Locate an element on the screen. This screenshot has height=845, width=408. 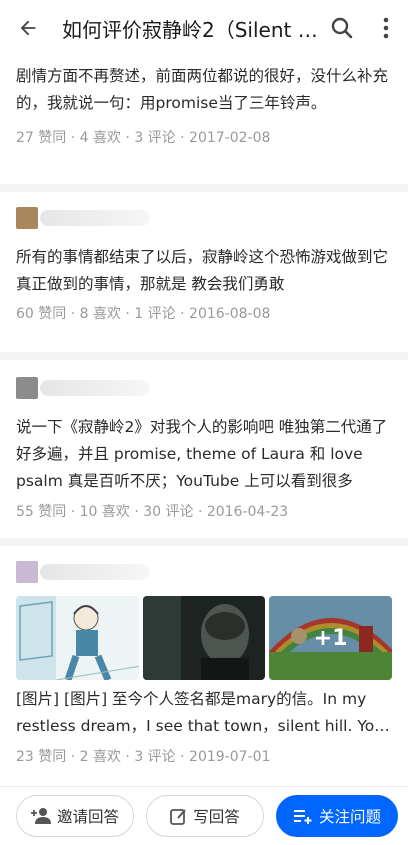
search-icon is located at coordinates (342, 28).